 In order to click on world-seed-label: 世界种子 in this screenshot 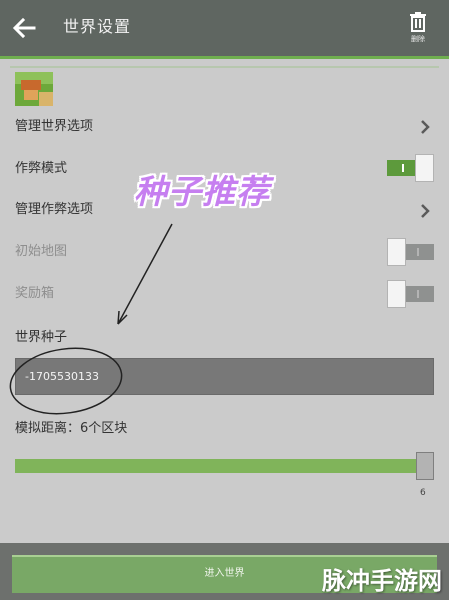, I will do `click(41, 337)`.